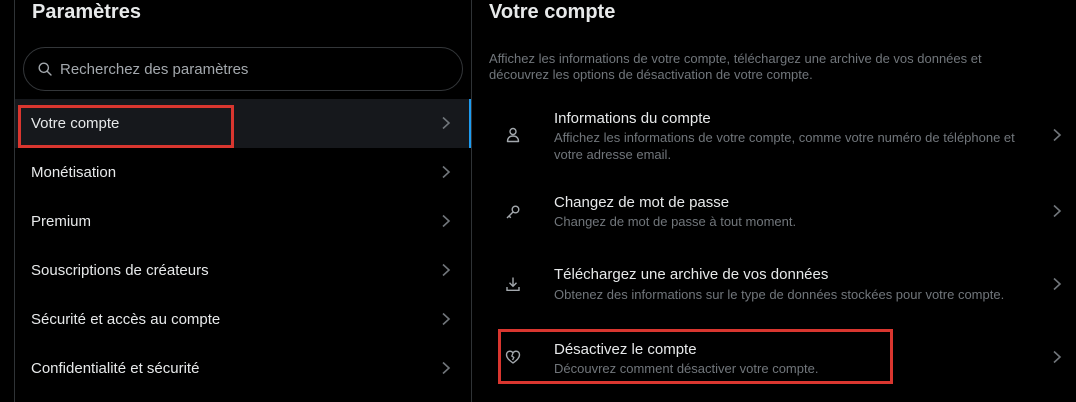 This screenshot has width=1076, height=402. I want to click on key-icon, so click(513, 212).